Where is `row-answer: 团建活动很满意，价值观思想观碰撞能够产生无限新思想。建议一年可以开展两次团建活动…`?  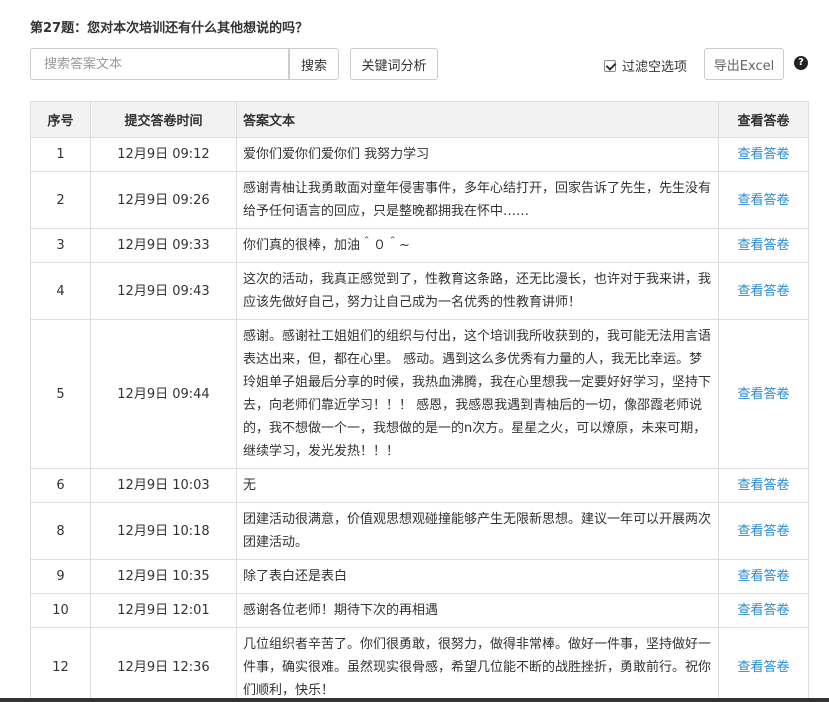
row-answer: 团建活动很满意，价值观思想观碰撞能够产生无限新思想。建议一年可以开展两次团建活动… is located at coordinates (477, 531).